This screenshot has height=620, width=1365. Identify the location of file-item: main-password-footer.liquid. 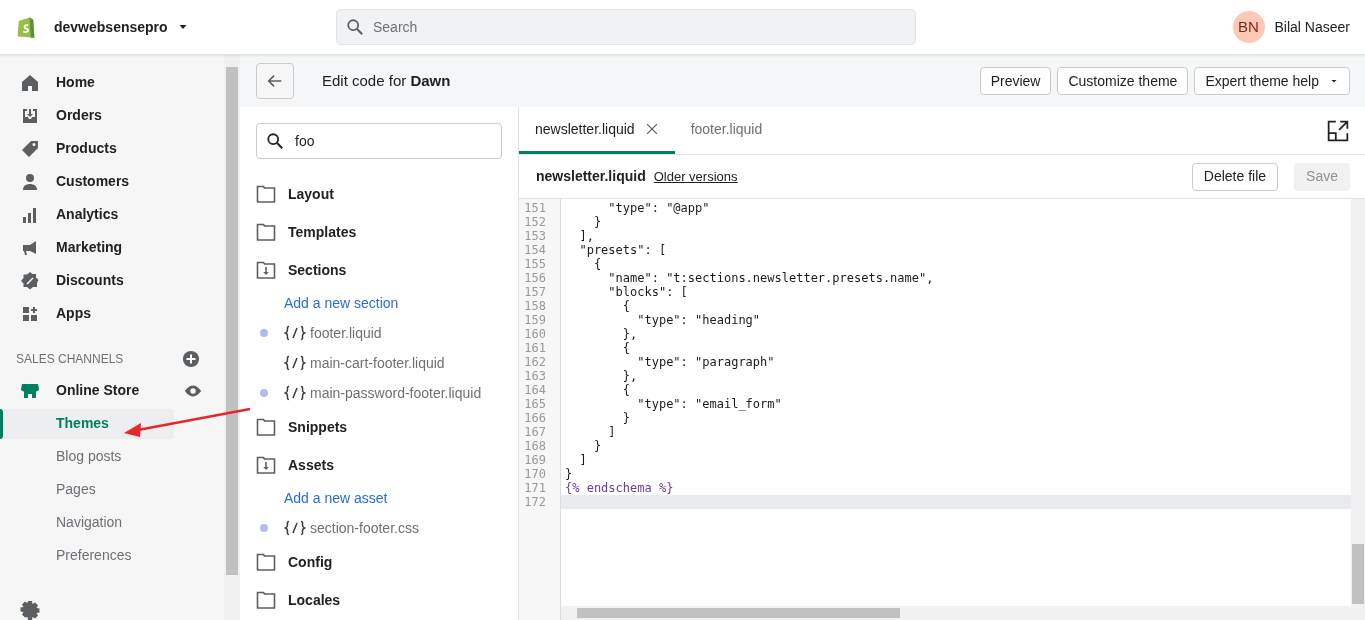
(383, 393).